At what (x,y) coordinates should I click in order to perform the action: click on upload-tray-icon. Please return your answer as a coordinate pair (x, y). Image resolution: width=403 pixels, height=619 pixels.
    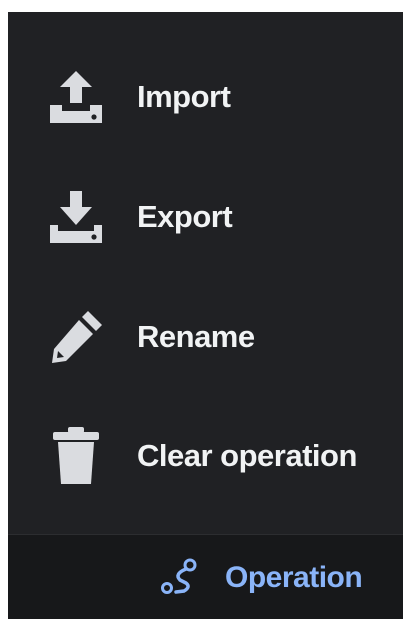
    Looking at the image, I should click on (76, 97).